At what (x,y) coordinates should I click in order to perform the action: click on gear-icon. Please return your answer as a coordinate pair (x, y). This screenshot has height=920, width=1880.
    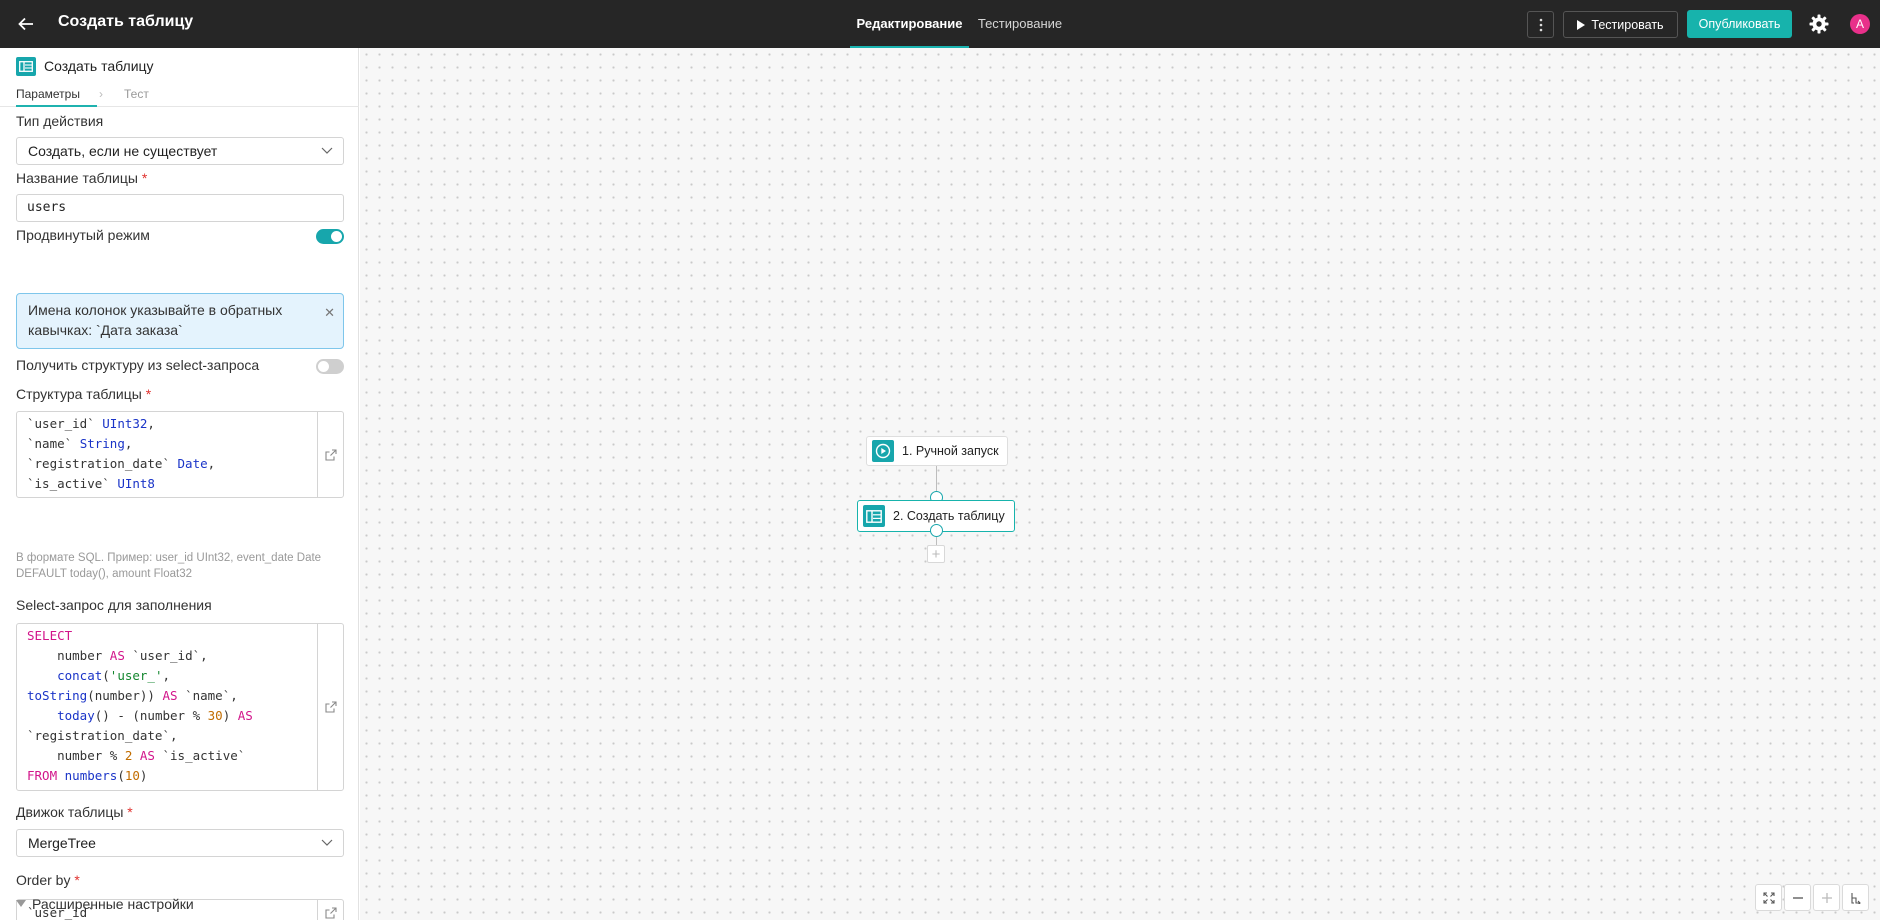
    Looking at the image, I should click on (1819, 24).